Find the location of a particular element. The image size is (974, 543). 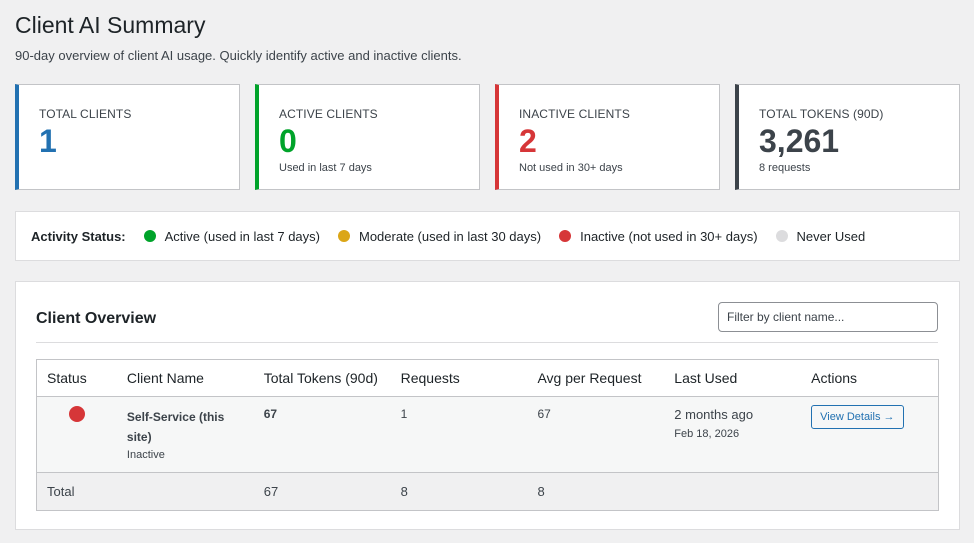

col-header-last-used: Last Used is located at coordinates (742, 378).